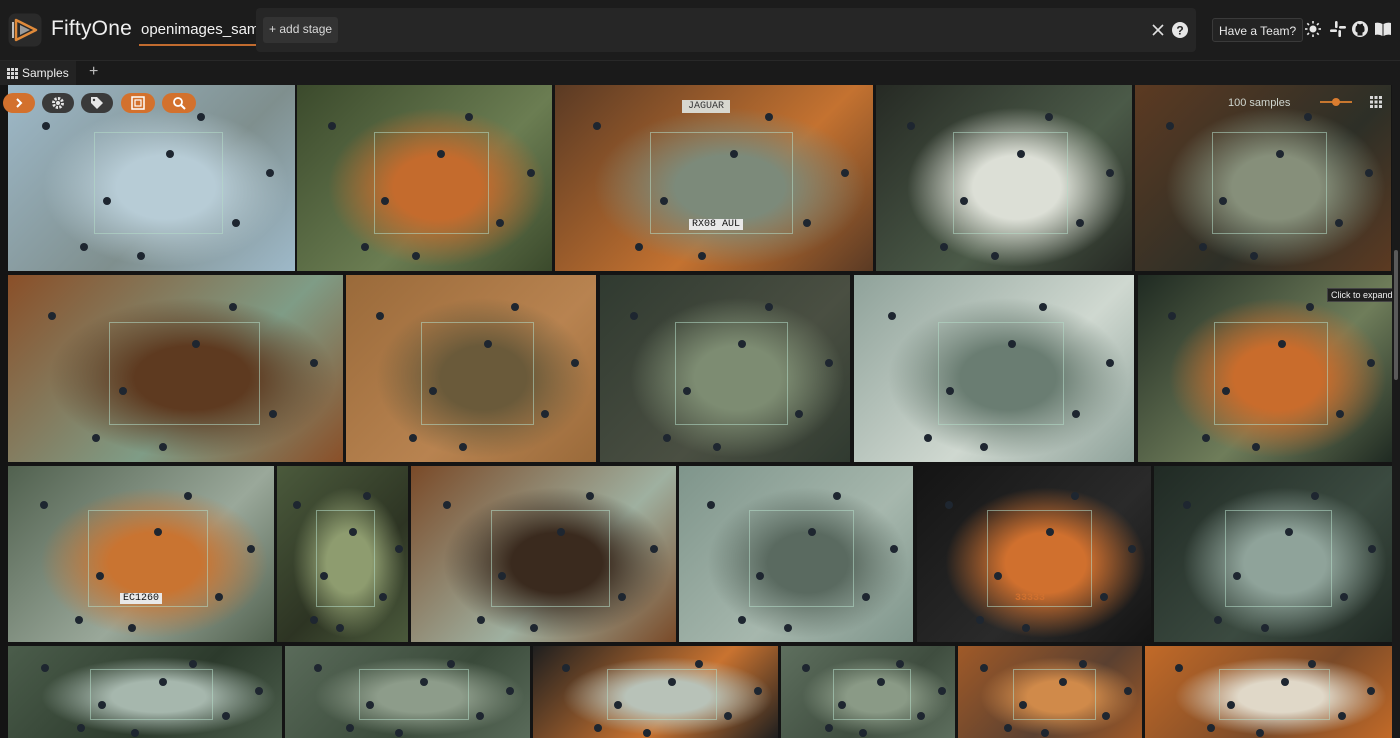 The width and height of the screenshot is (1400, 738). I want to click on close-icon, so click(1158, 30).